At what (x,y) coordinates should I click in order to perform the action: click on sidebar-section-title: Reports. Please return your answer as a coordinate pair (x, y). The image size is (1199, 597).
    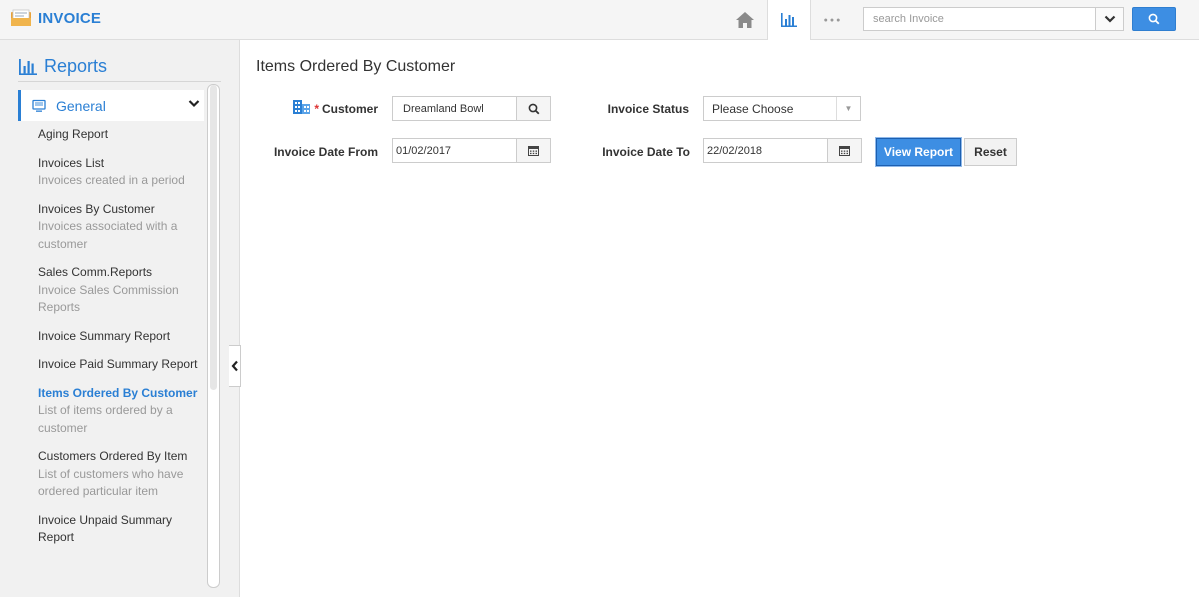
    Looking at the image, I should click on (76, 66).